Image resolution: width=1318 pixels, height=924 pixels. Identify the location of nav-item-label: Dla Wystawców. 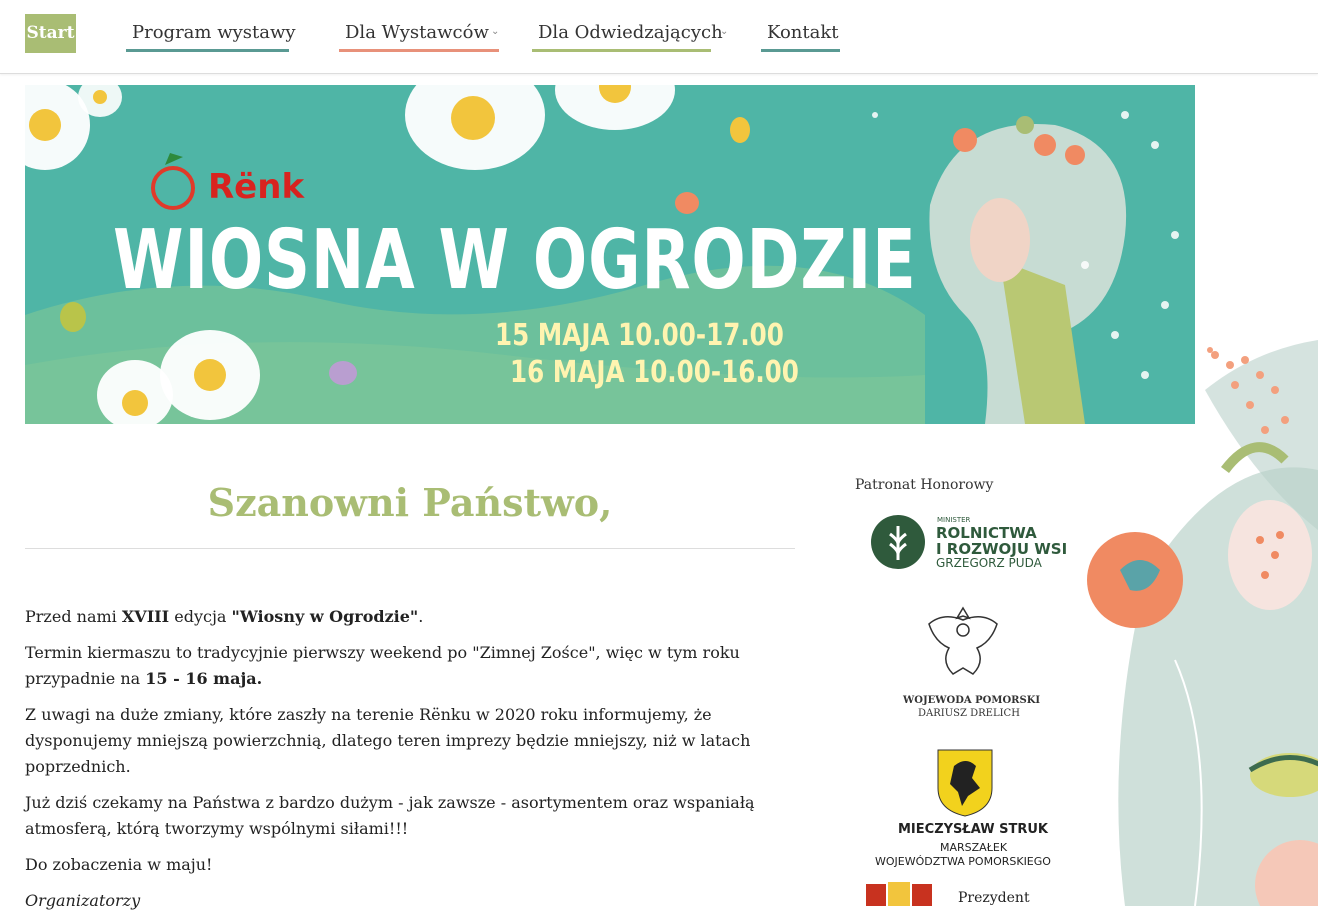
(417, 32).